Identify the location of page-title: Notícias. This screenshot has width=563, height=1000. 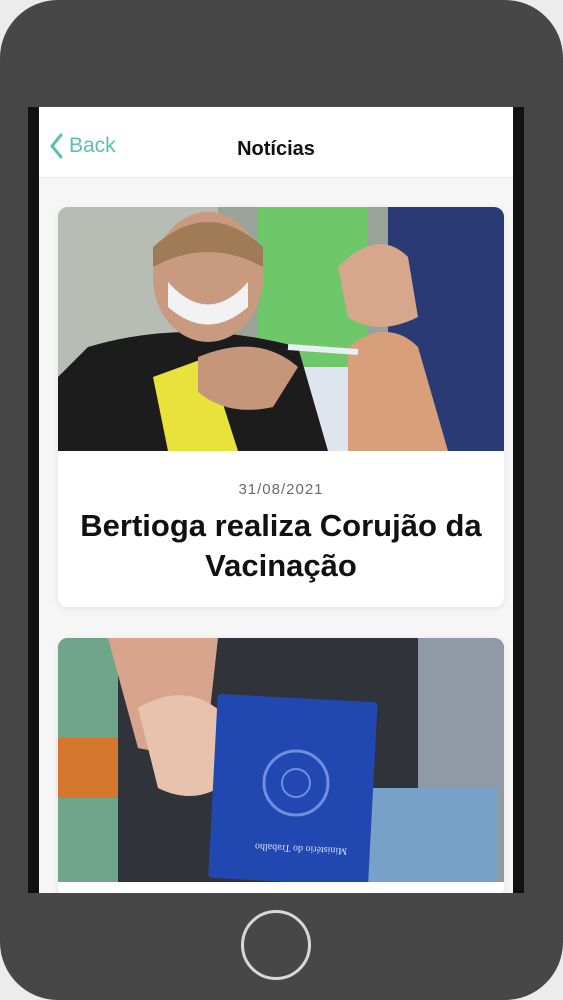
(276, 149).